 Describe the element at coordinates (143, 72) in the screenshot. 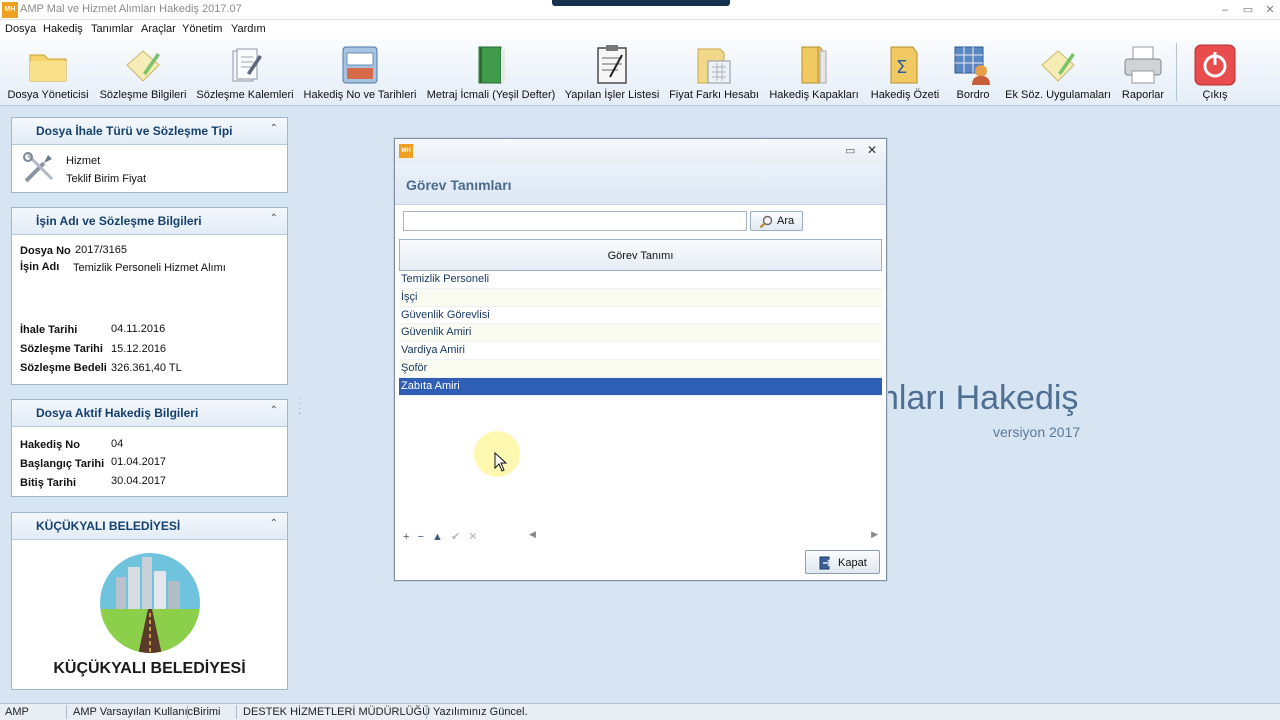

I see `tool-sozlesme-bilgileri: Sözleşme Bilgileri` at that location.